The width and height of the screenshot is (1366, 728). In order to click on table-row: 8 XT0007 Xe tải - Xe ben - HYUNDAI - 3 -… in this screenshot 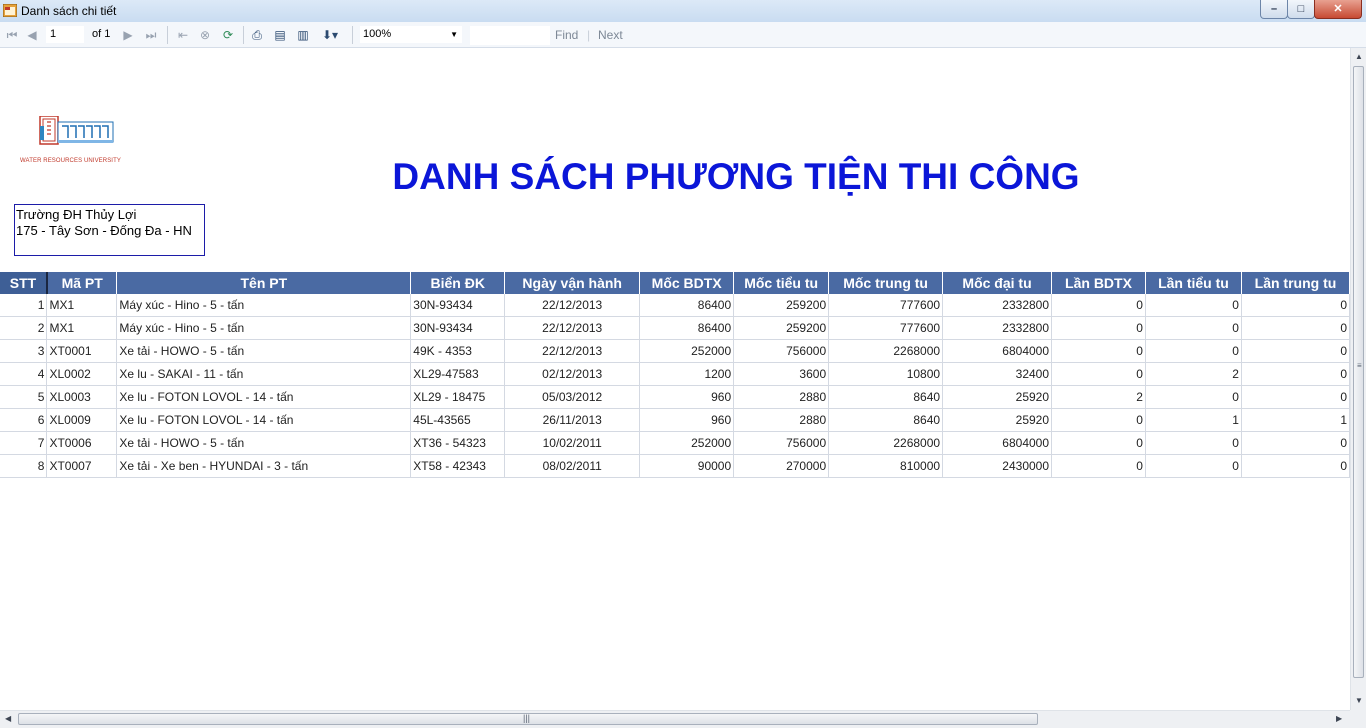, I will do `click(675, 466)`.